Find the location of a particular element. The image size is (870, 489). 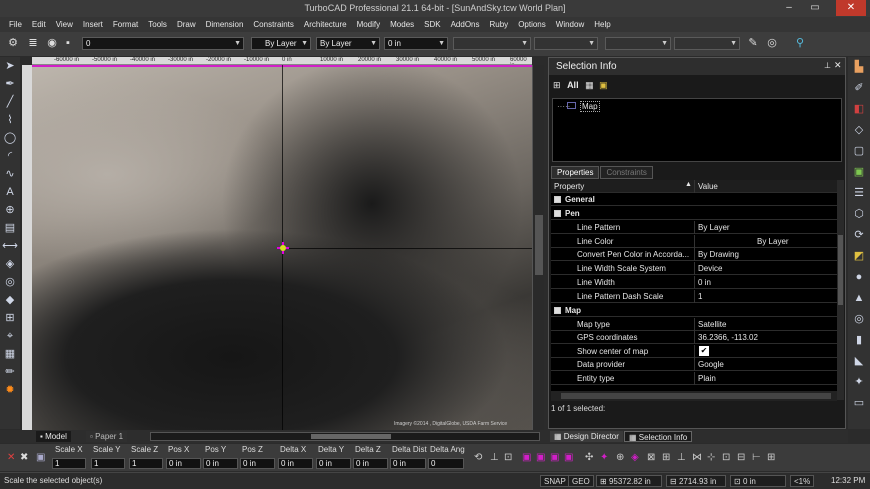

map-center-marker is located at coordinates (283, 248).